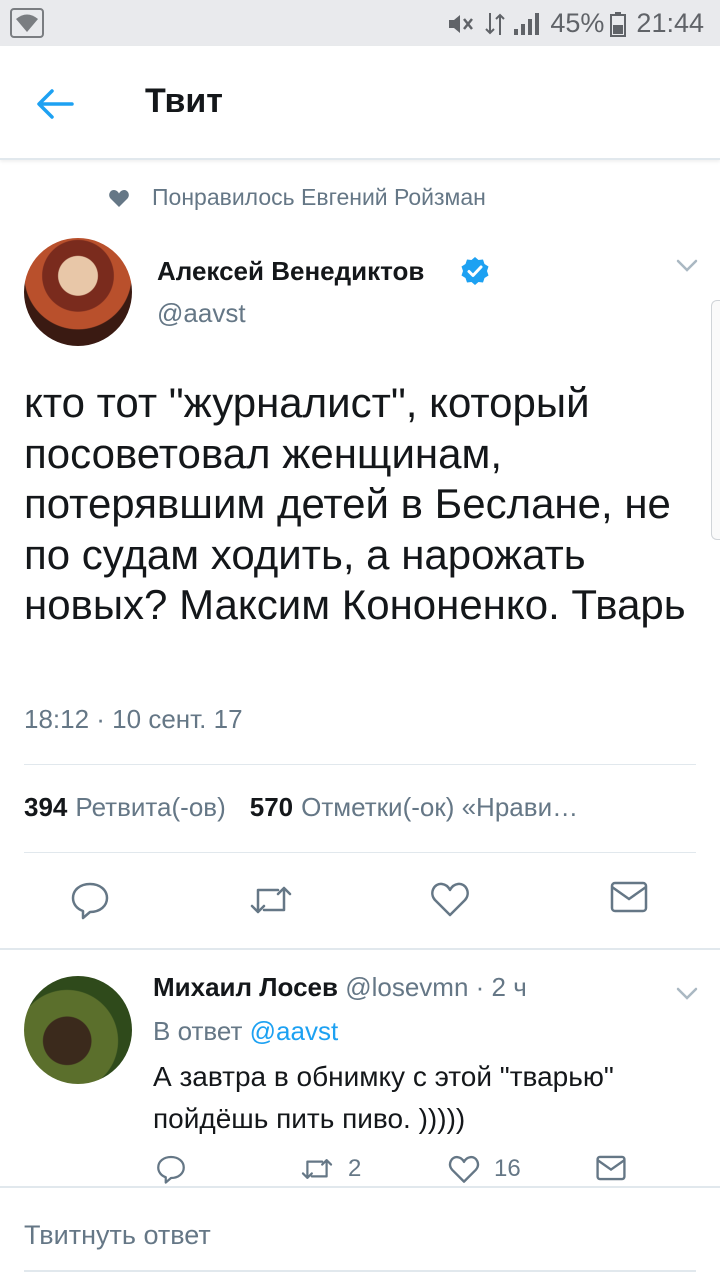 This screenshot has height=1280, width=720. What do you see at coordinates (245, 987) in the screenshot?
I see `reply-author-name: Михаил Лосев` at bounding box center [245, 987].